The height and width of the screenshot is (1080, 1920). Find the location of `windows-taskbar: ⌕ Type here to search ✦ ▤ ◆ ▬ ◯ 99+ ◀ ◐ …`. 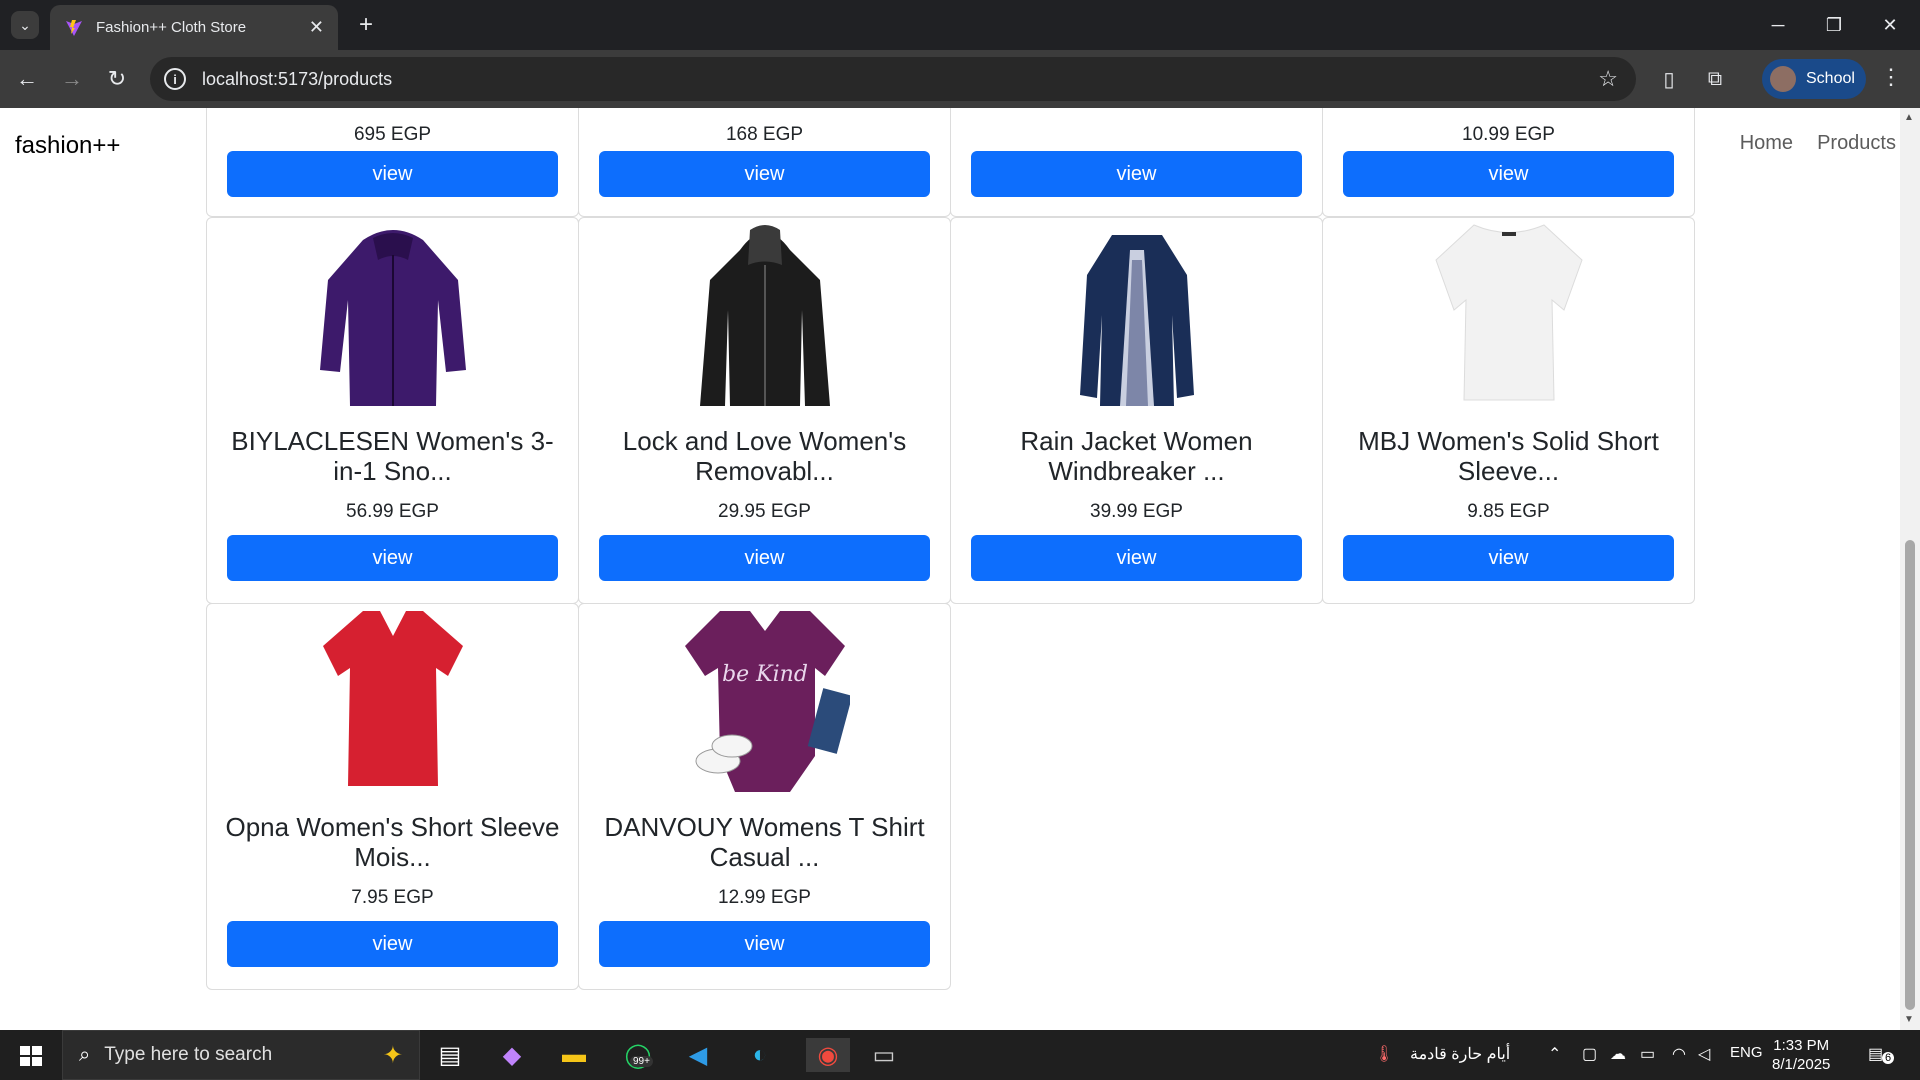

windows-taskbar: ⌕ Type here to search ✦ ▤ ◆ ▬ ◯ 99+ ◀ ◐ … is located at coordinates (960, 1055).